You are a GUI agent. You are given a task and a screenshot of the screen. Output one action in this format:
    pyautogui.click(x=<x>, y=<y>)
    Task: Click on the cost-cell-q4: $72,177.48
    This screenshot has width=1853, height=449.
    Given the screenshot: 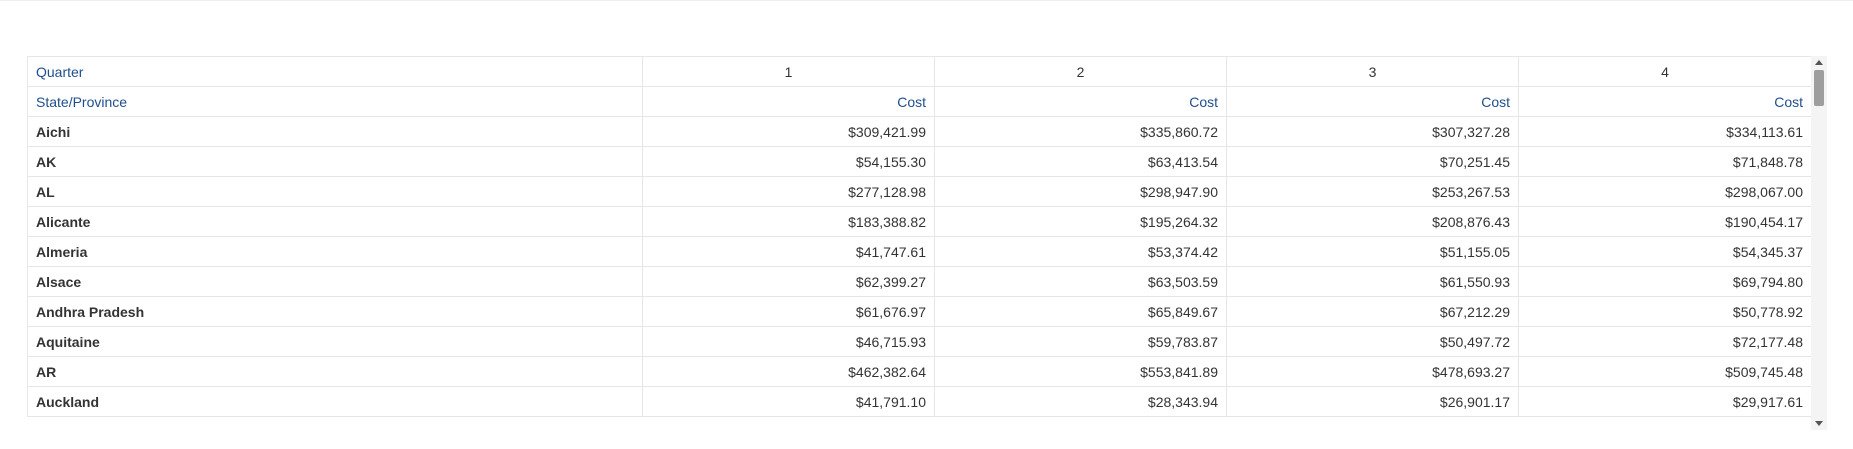 What is the action you would take?
    pyautogui.click(x=1665, y=341)
    